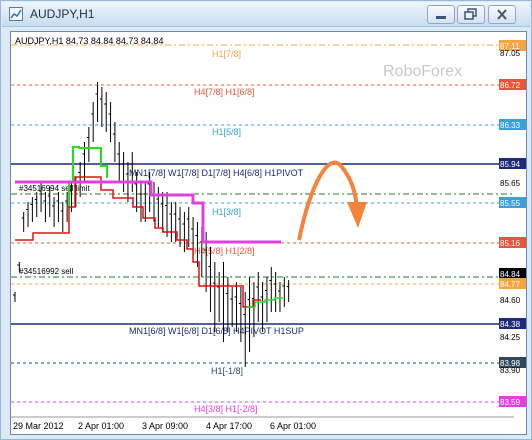 This screenshot has width=532, height=440. What do you see at coordinates (165, 426) in the screenshot?
I see `time-label: 3 Apr 09:00` at bounding box center [165, 426].